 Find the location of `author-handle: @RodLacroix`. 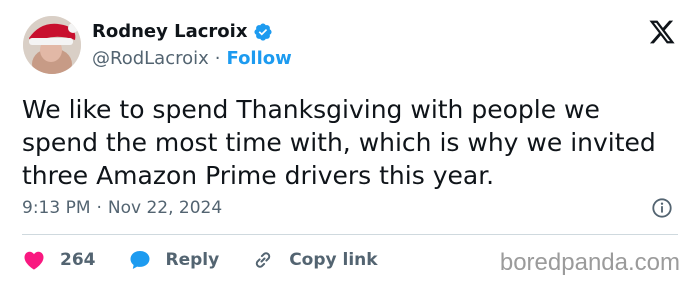

author-handle: @RodLacroix is located at coordinates (150, 58).